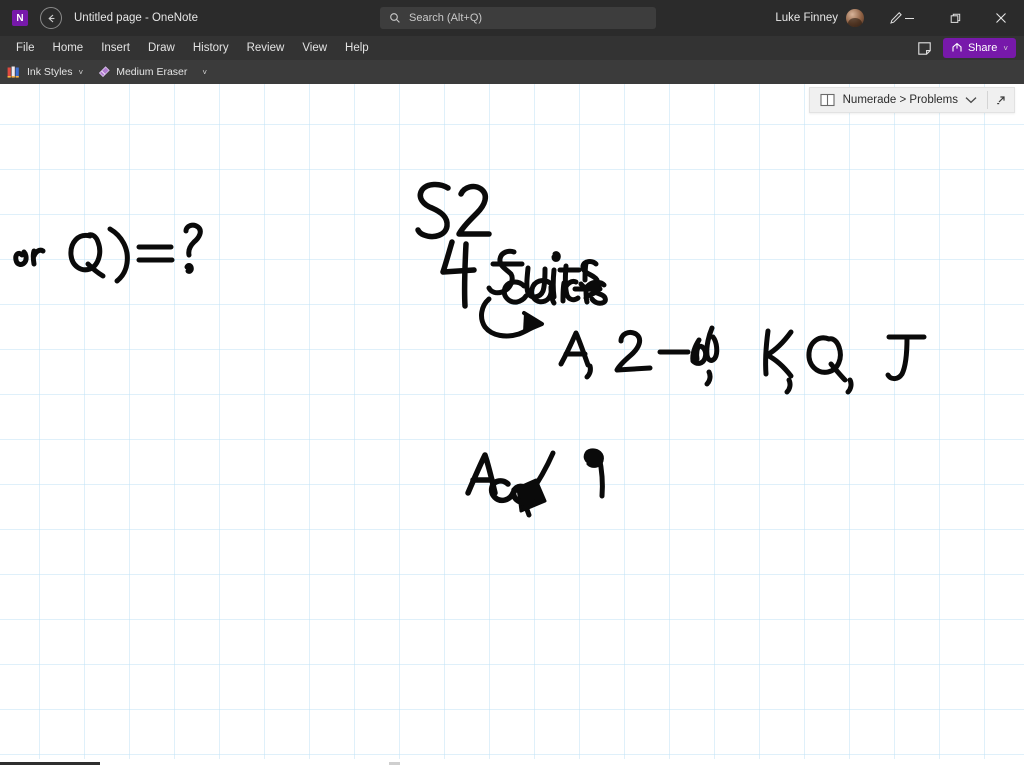 The image size is (1024, 768). What do you see at coordinates (152, 72) in the screenshot?
I see `medium-eraser-label: Medium Eraser` at bounding box center [152, 72].